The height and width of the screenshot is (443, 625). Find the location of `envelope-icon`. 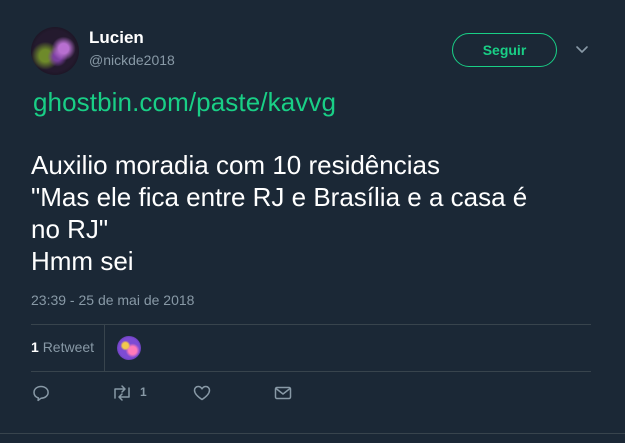

envelope-icon is located at coordinates (283, 393).